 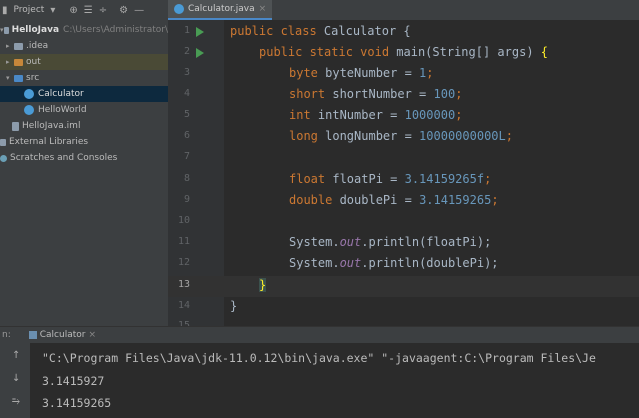 What do you see at coordinates (77, 403) in the screenshot?
I see `console-line: 3.14159265` at bounding box center [77, 403].